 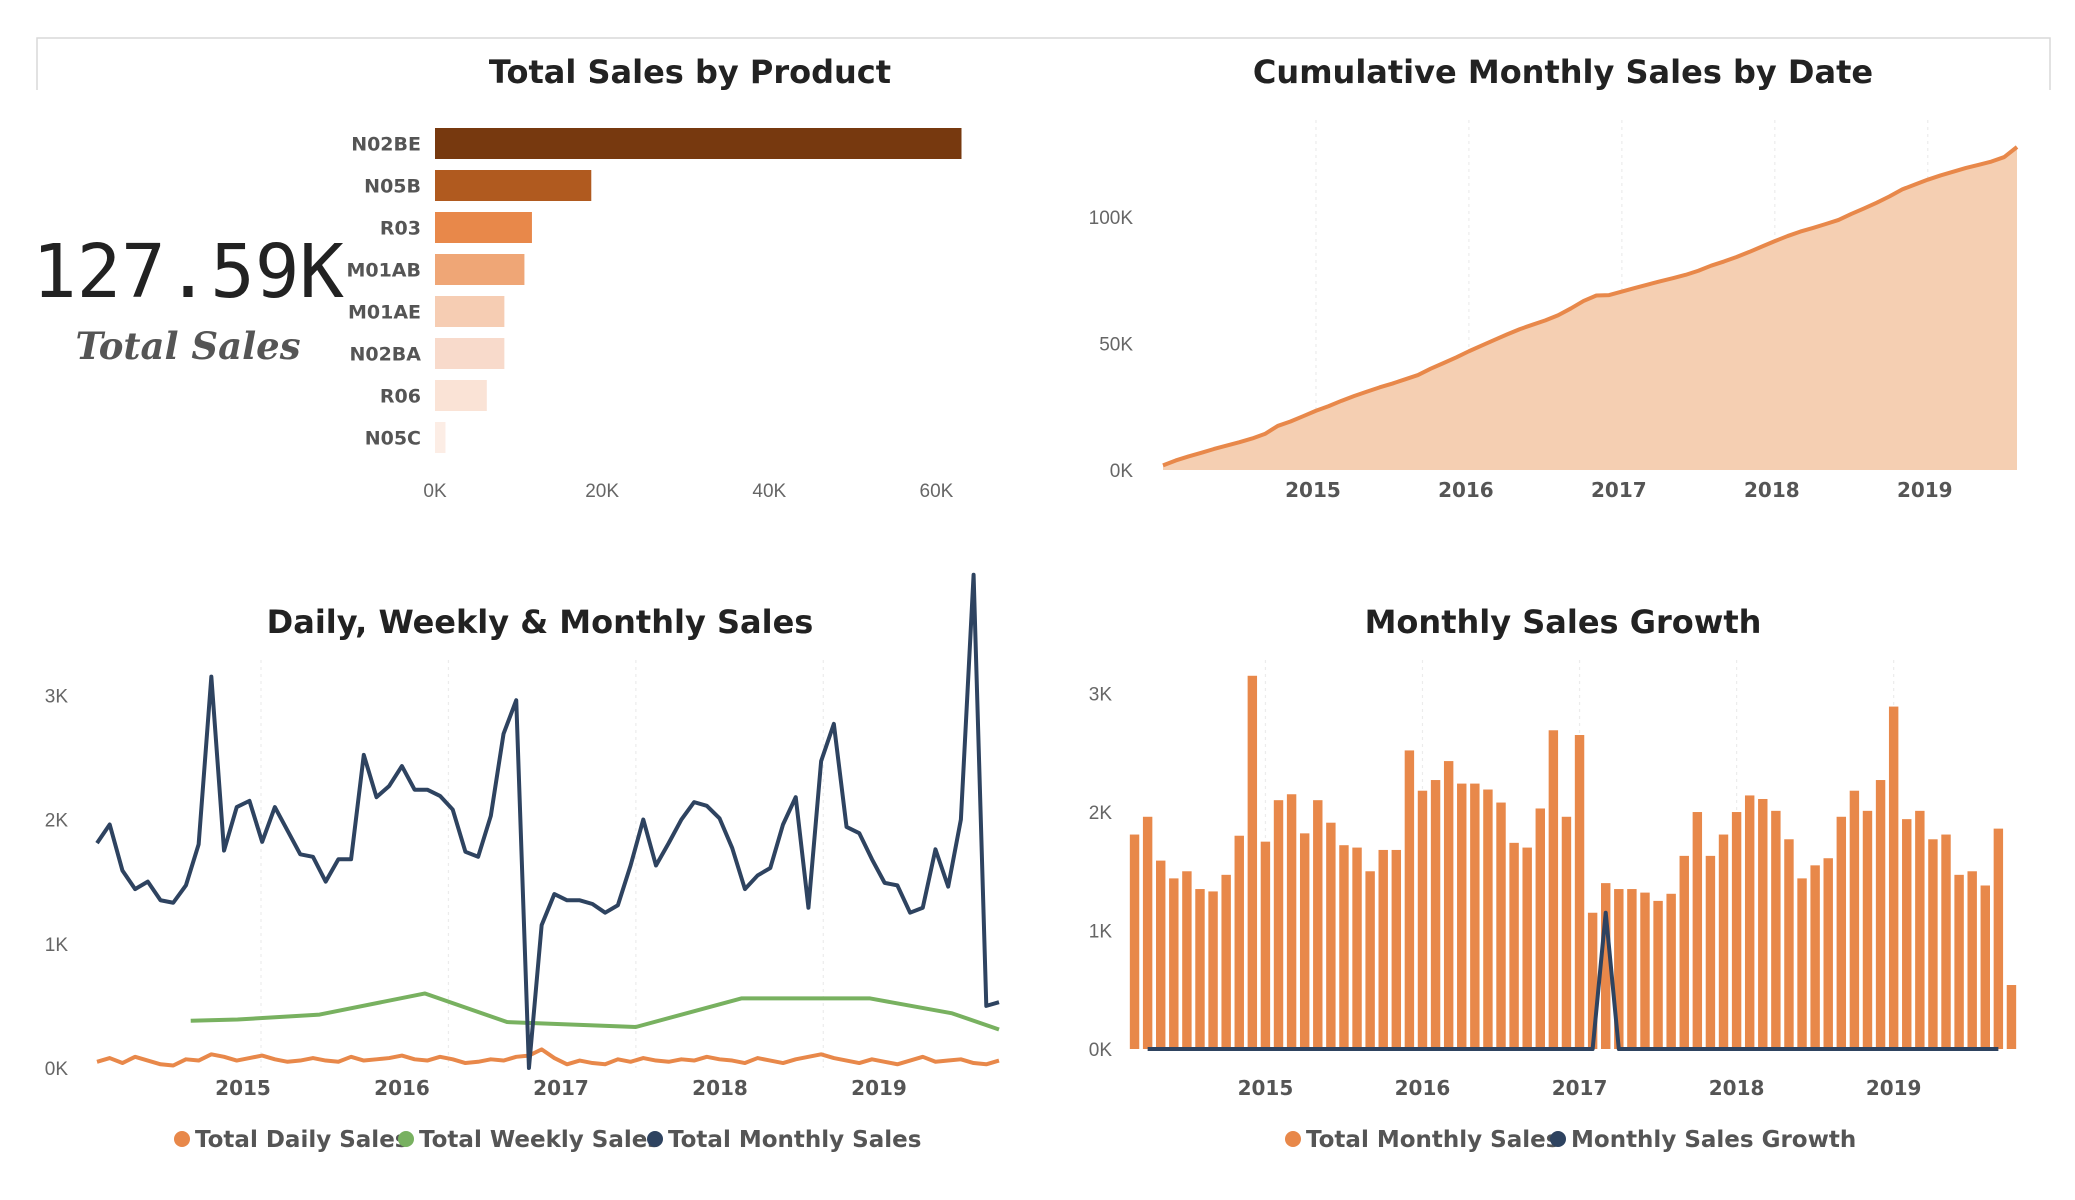 What do you see at coordinates (655, 1139) in the screenshot?
I see `legend-marker-monthly` at bounding box center [655, 1139].